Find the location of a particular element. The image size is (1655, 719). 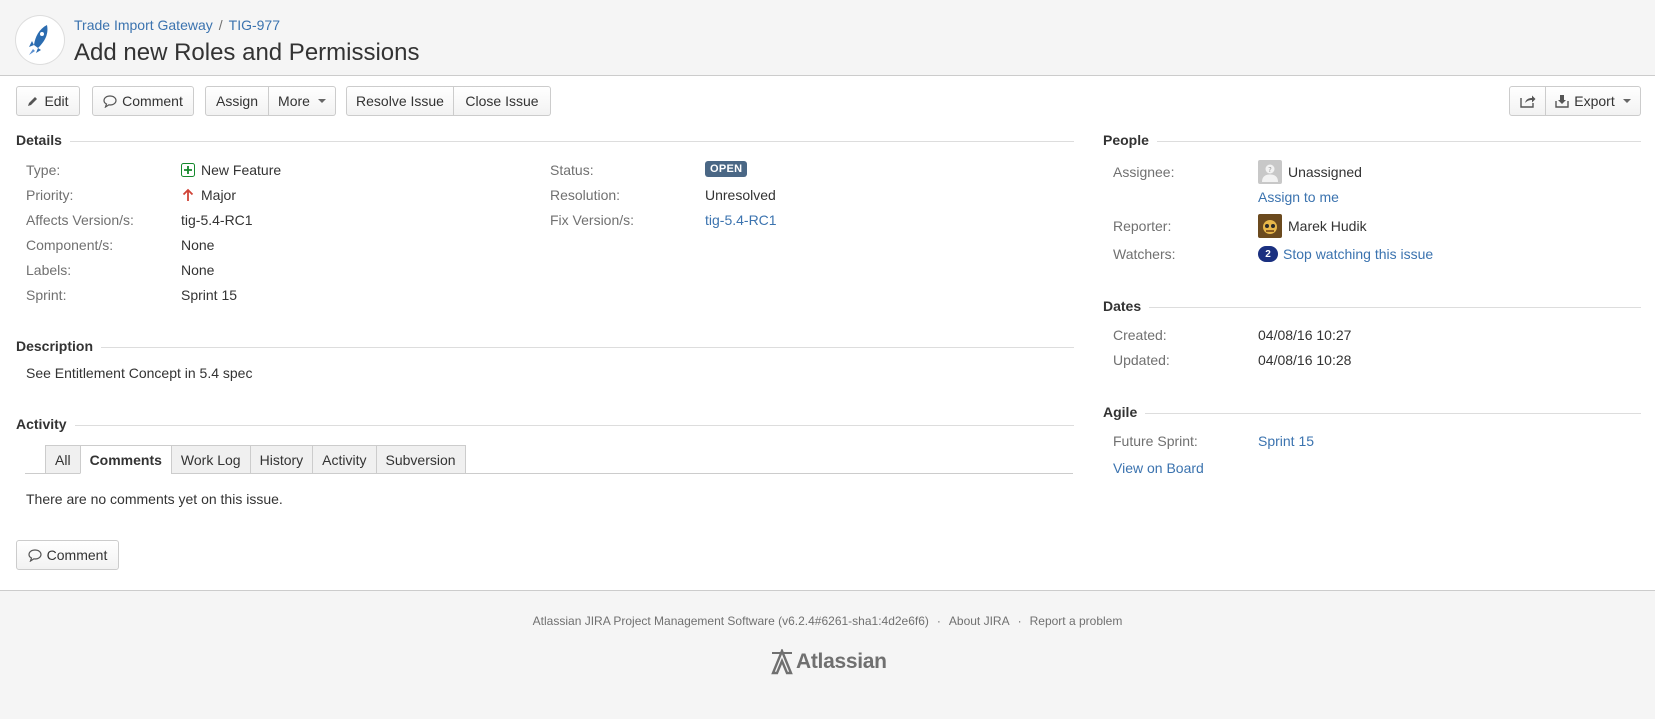

activity-rule is located at coordinates (545, 425).